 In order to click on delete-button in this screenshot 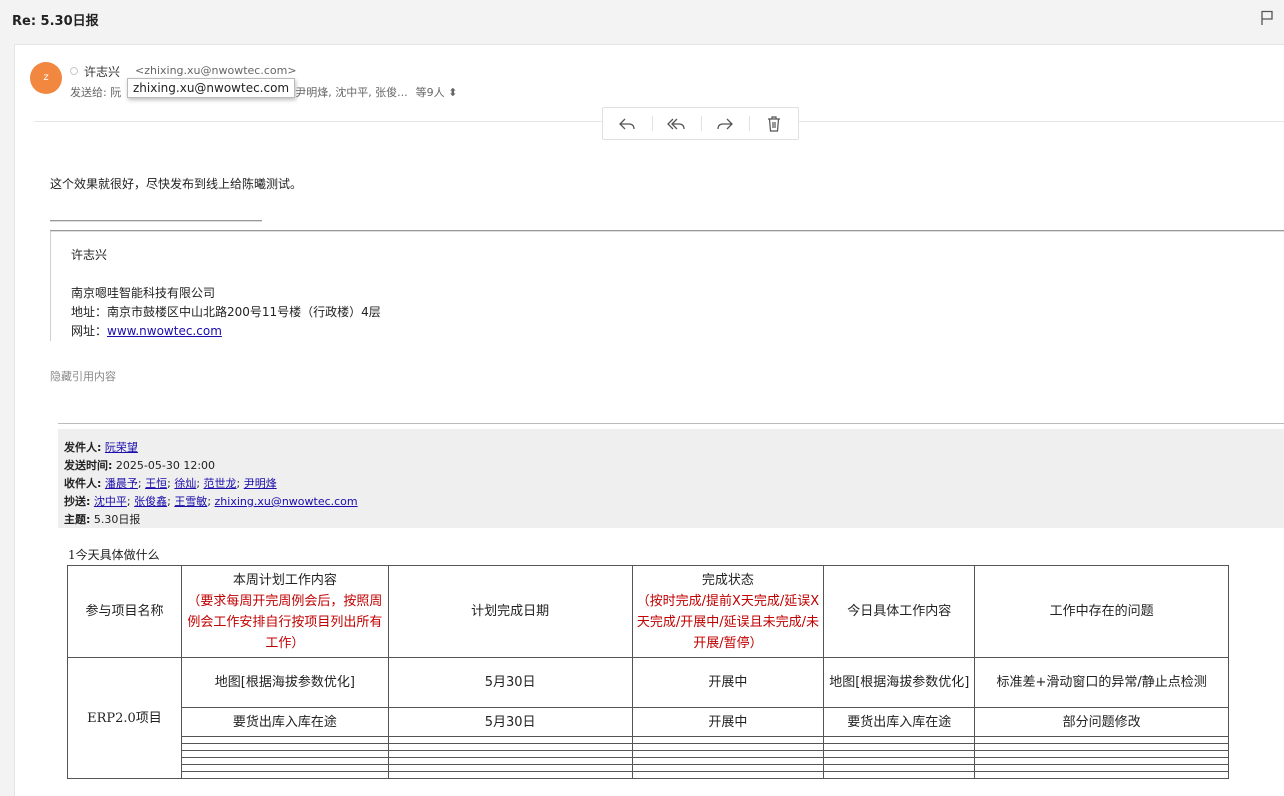, I will do `click(773, 123)`.